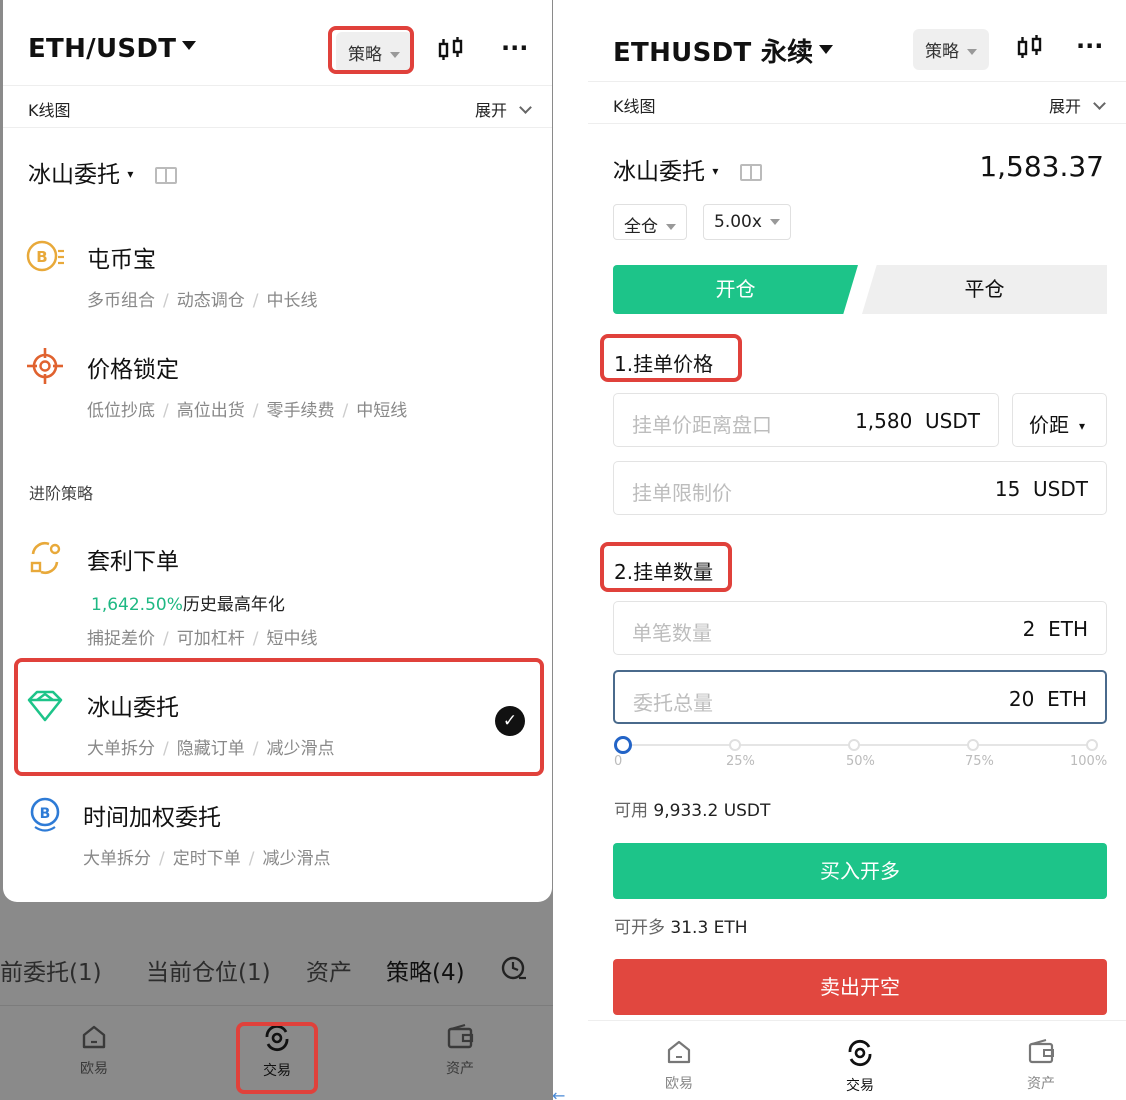  I want to click on slider-label: 75%, so click(979, 761).